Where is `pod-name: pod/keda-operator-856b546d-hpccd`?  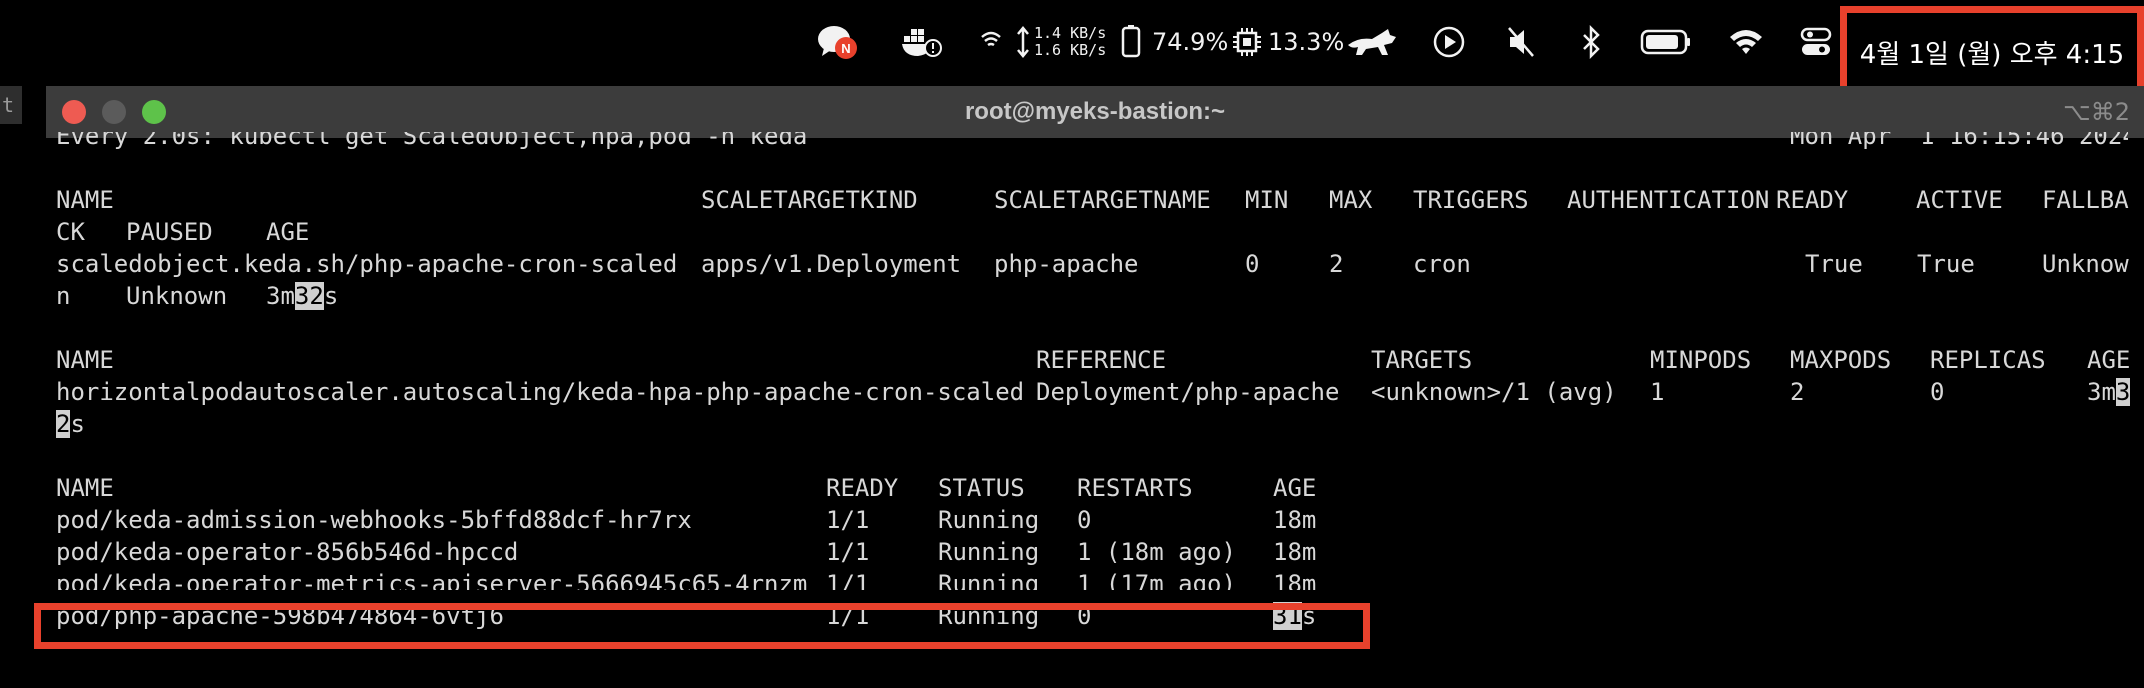
pod-name: pod/keda-operator-856b546d-hpccd is located at coordinates (287, 552).